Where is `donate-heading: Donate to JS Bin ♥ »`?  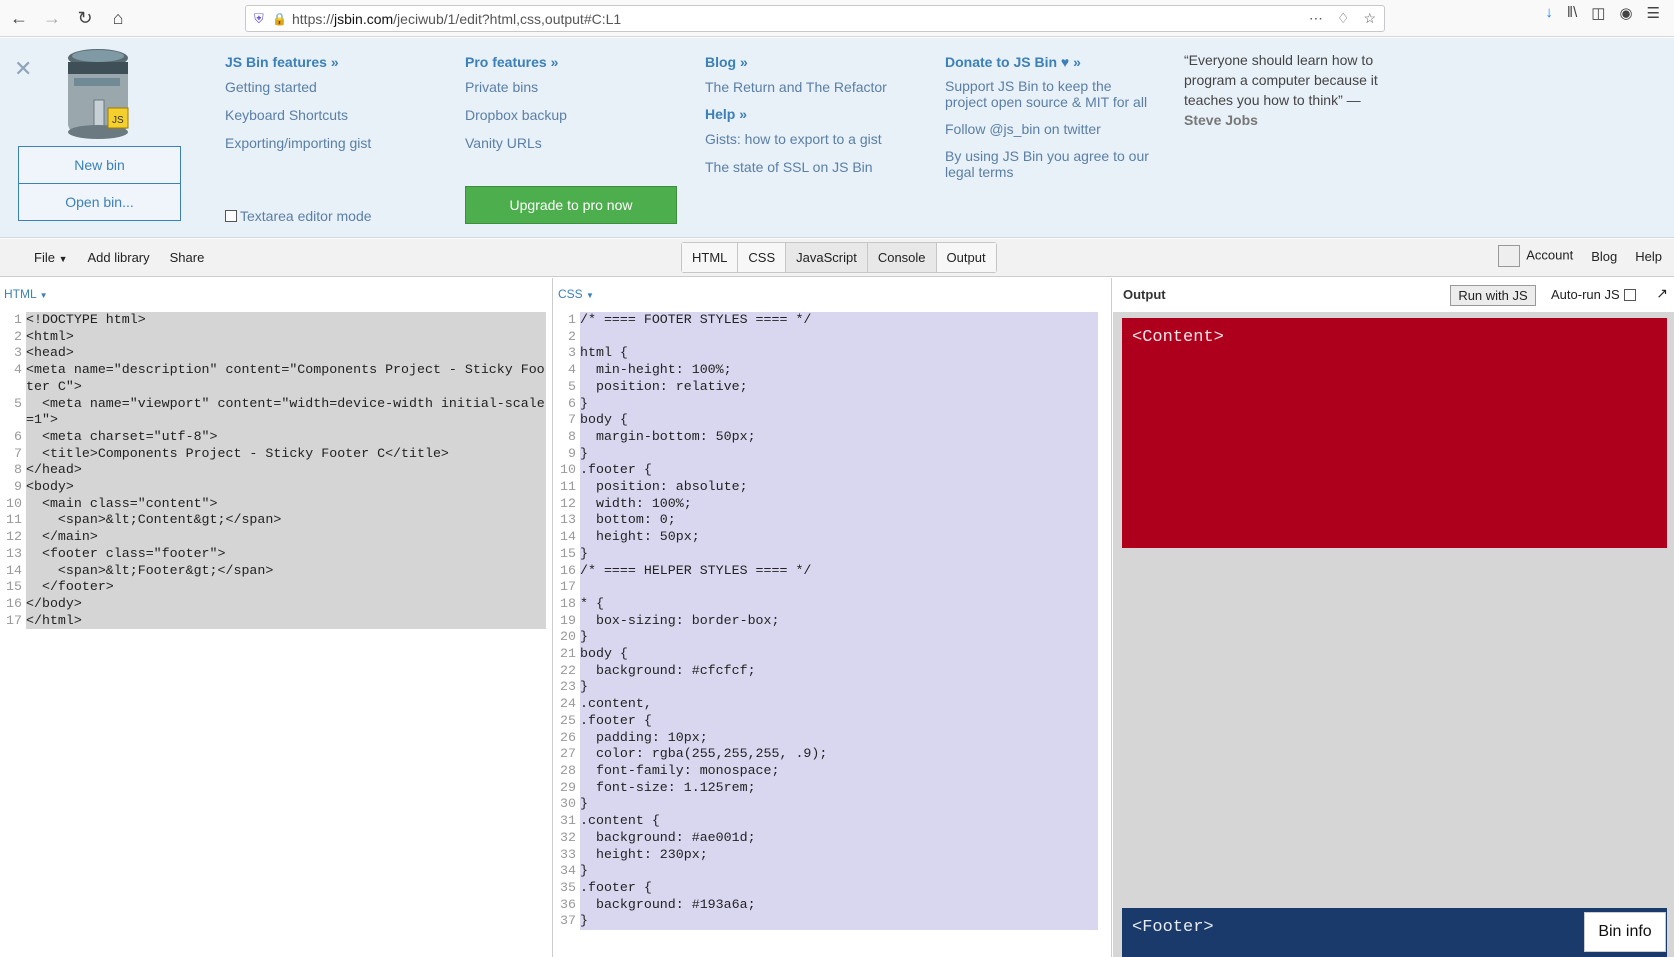 donate-heading: Donate to JS Bin ♥ » is located at coordinates (1047, 62).